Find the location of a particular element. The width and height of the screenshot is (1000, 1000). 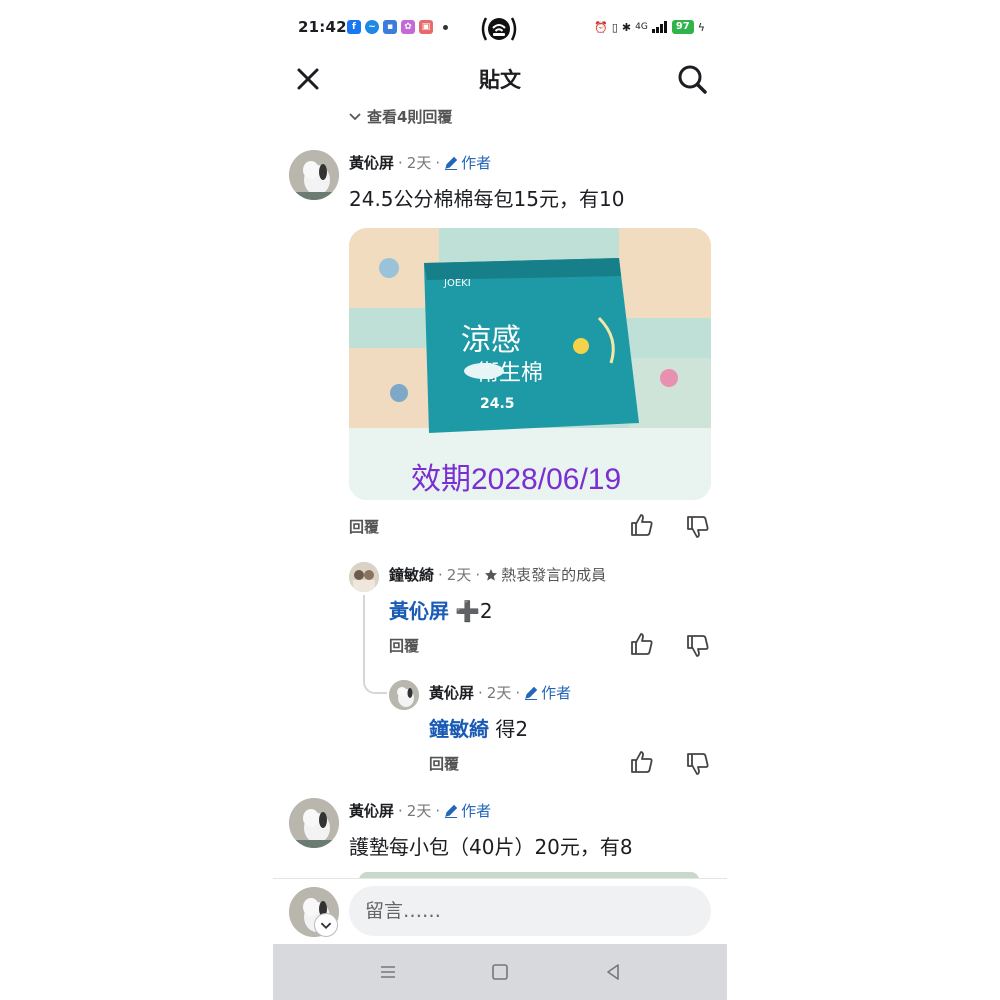

charging-icon: ϟ is located at coordinates (701, 27).